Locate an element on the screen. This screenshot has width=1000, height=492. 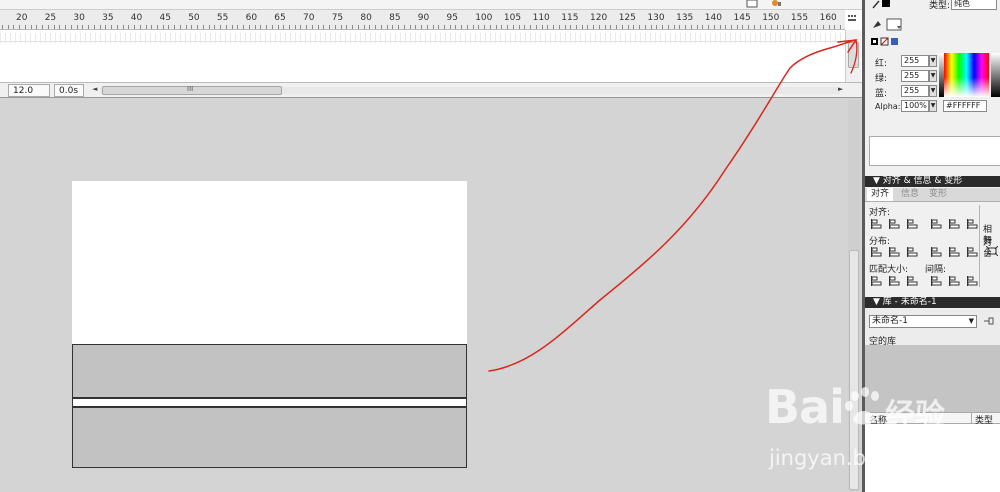
swap-colors-icon is located at coordinates (885, 42).